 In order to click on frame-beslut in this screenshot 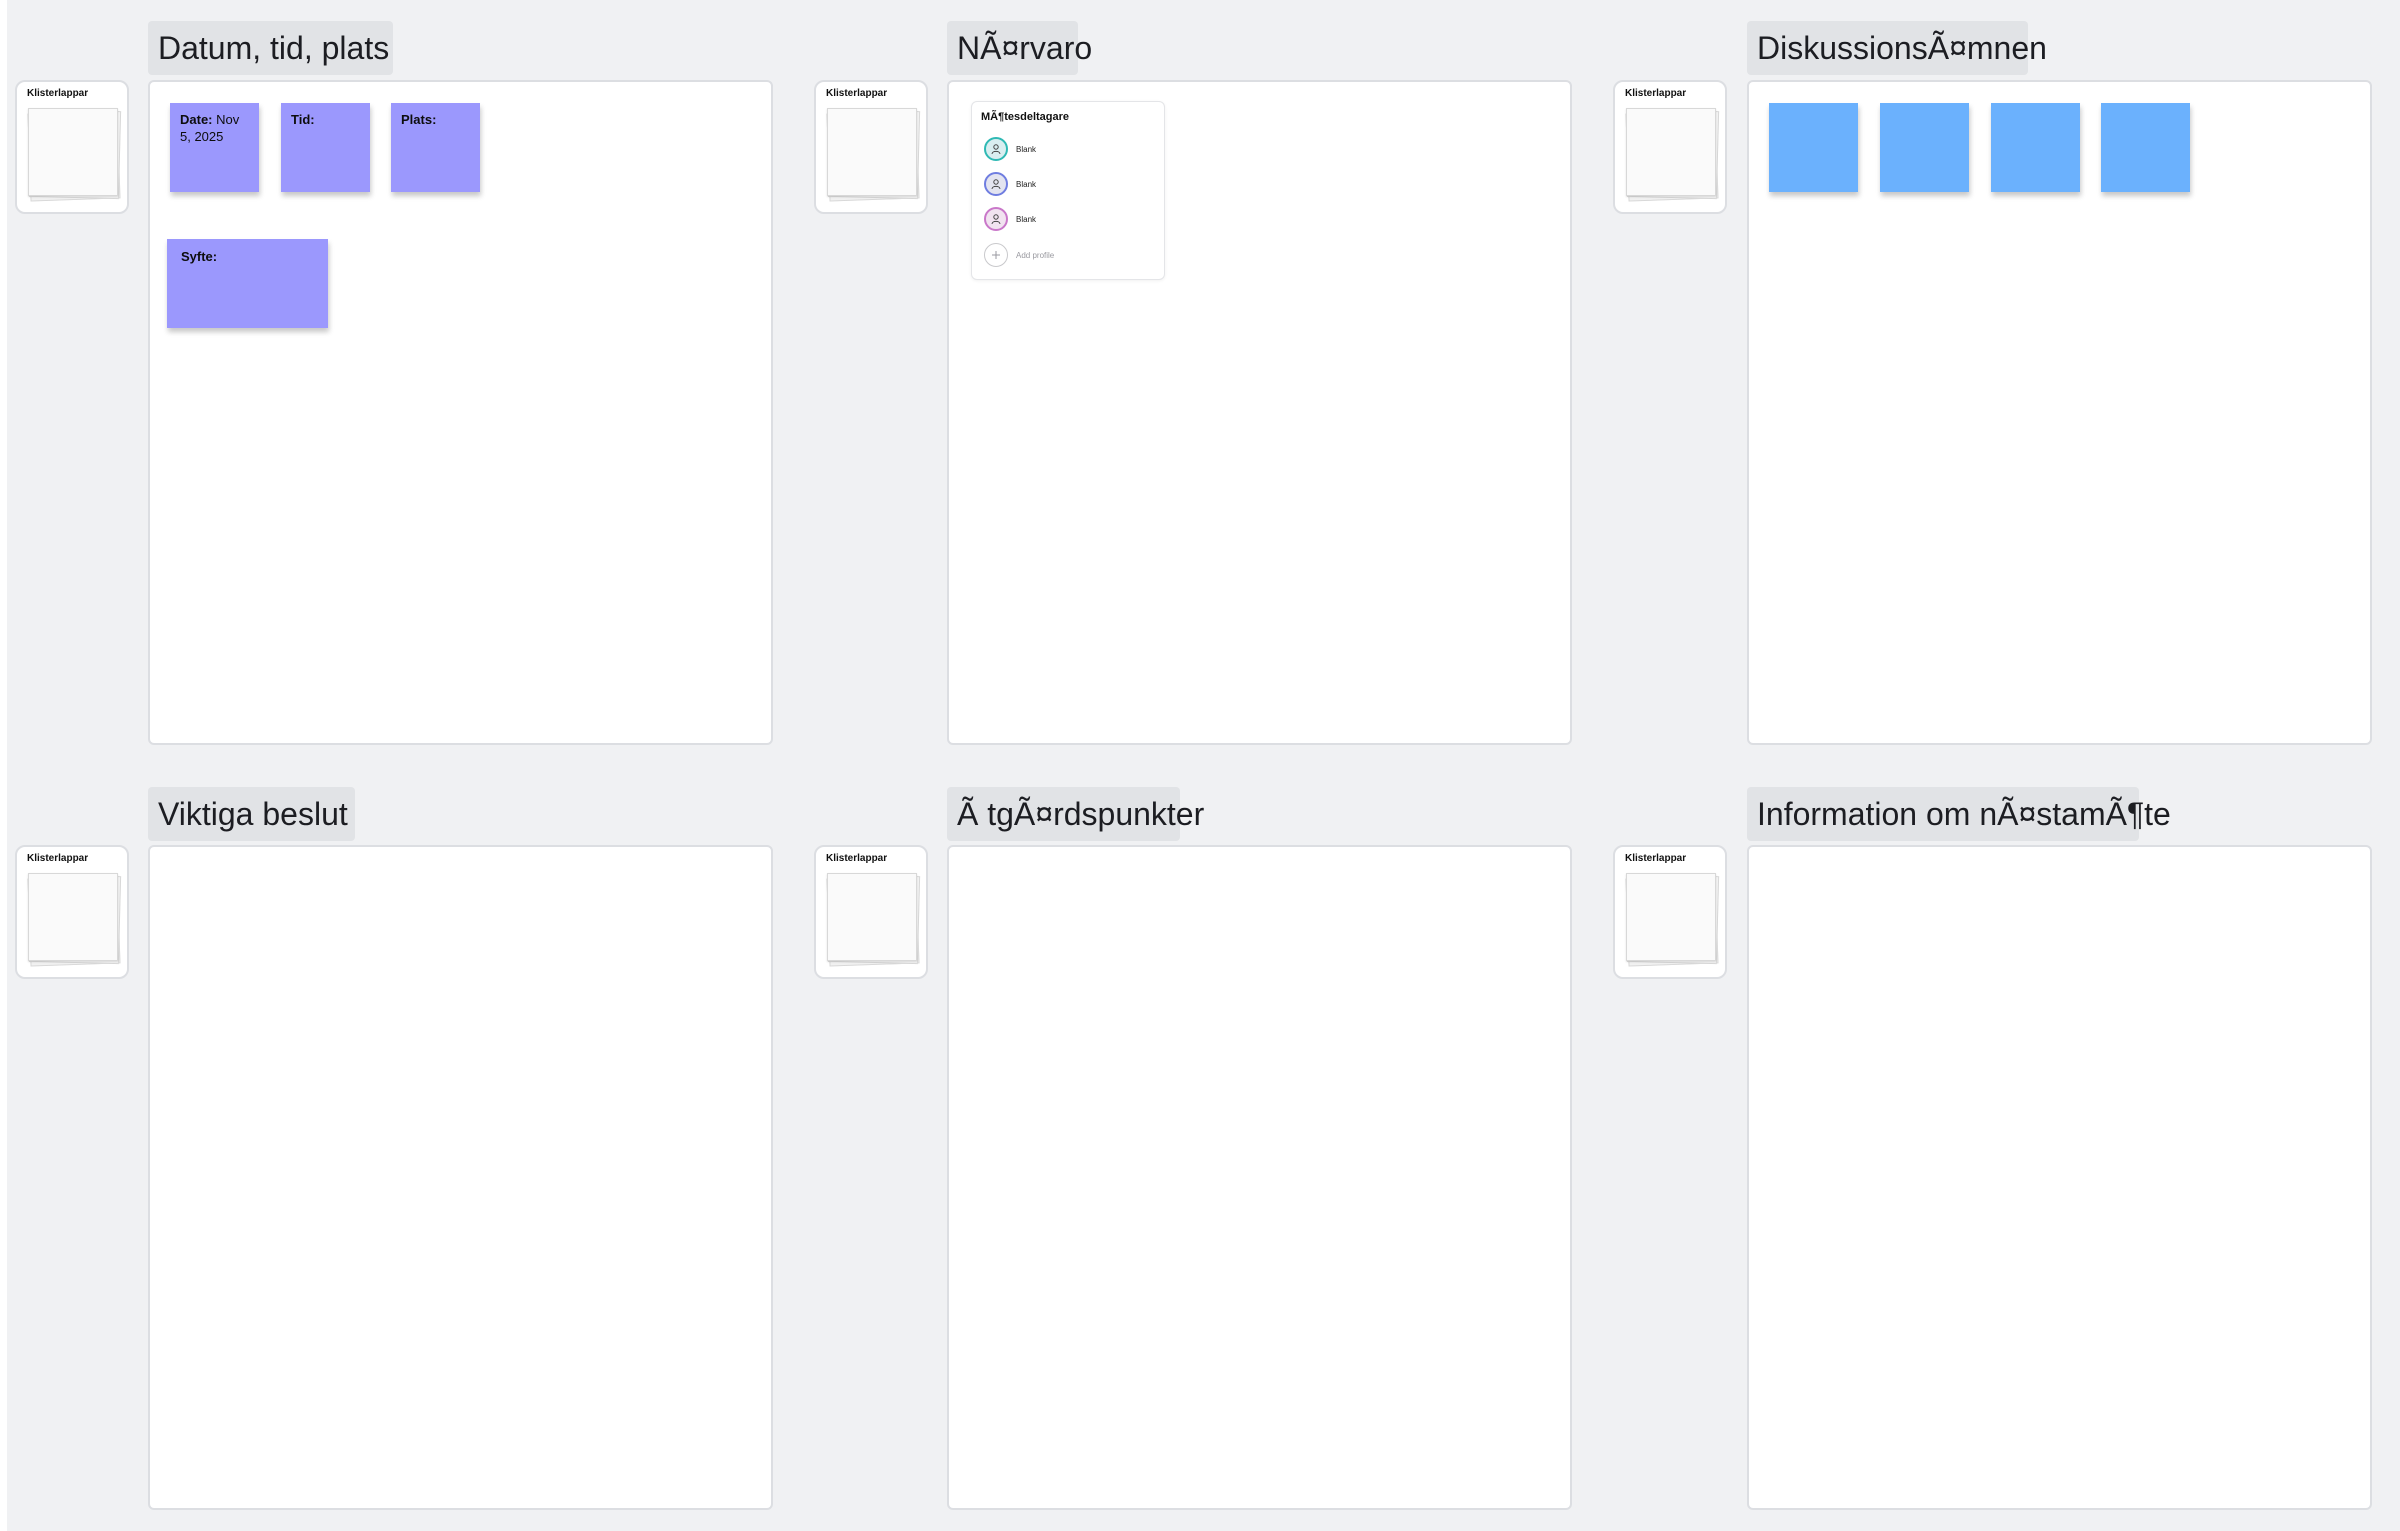, I will do `click(460, 1177)`.